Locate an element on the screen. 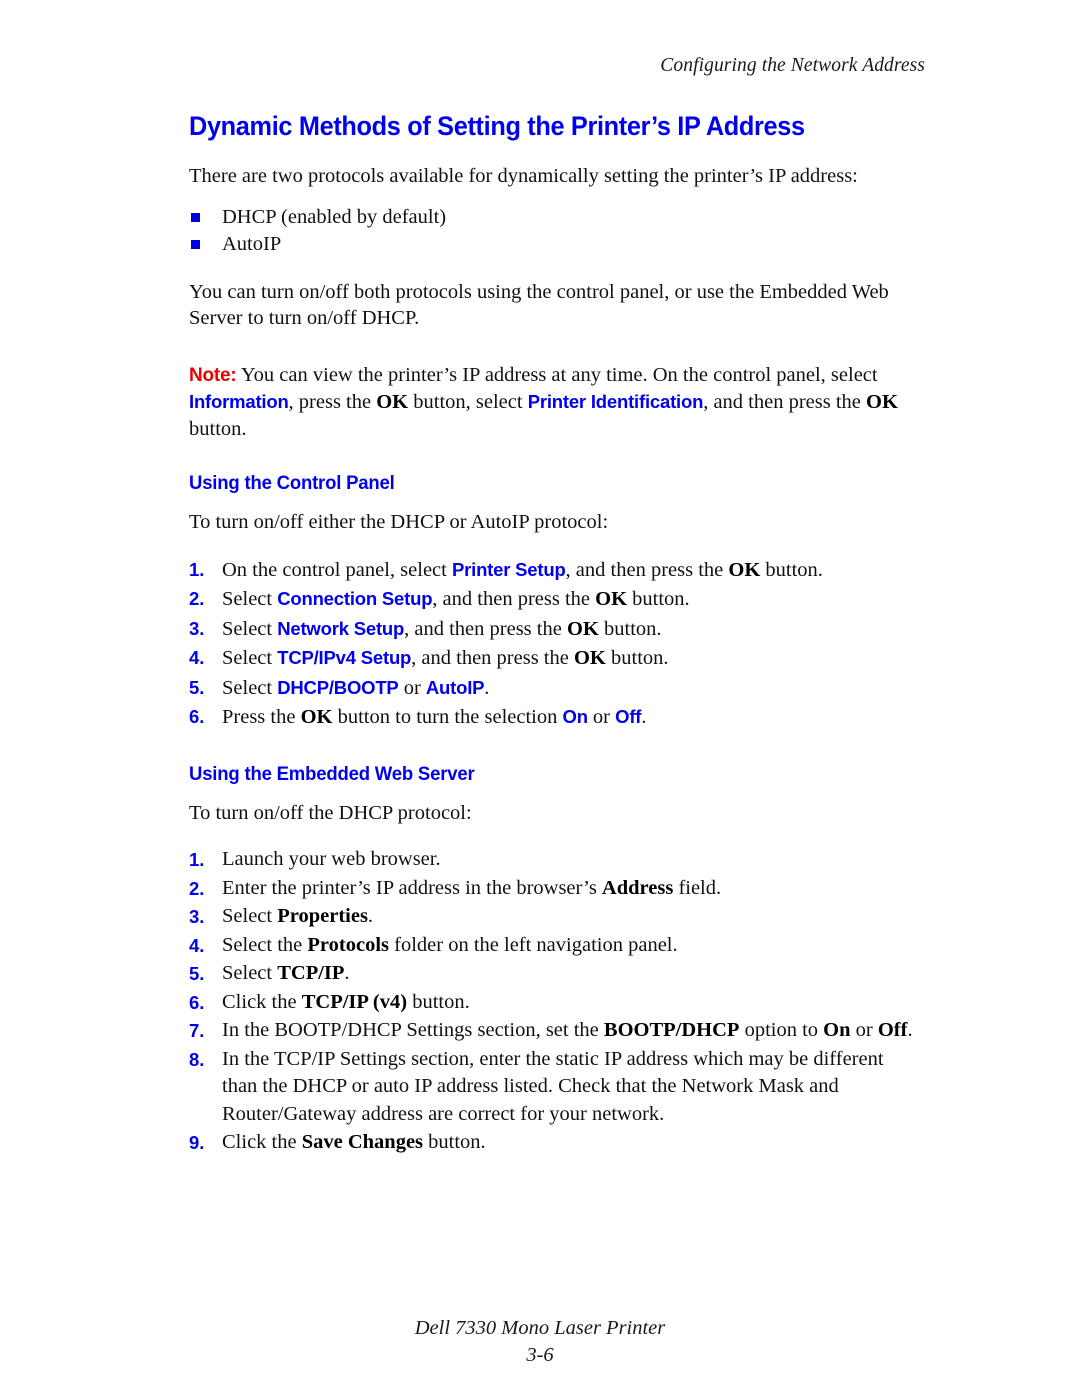  list-item: AutoIP is located at coordinates (555, 245).